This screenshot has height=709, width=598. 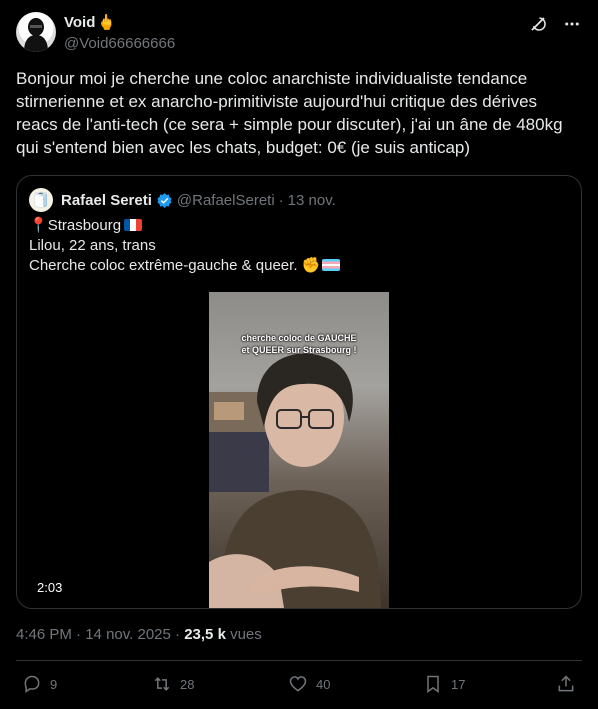 I want to click on grok-icon, so click(x=538, y=24).